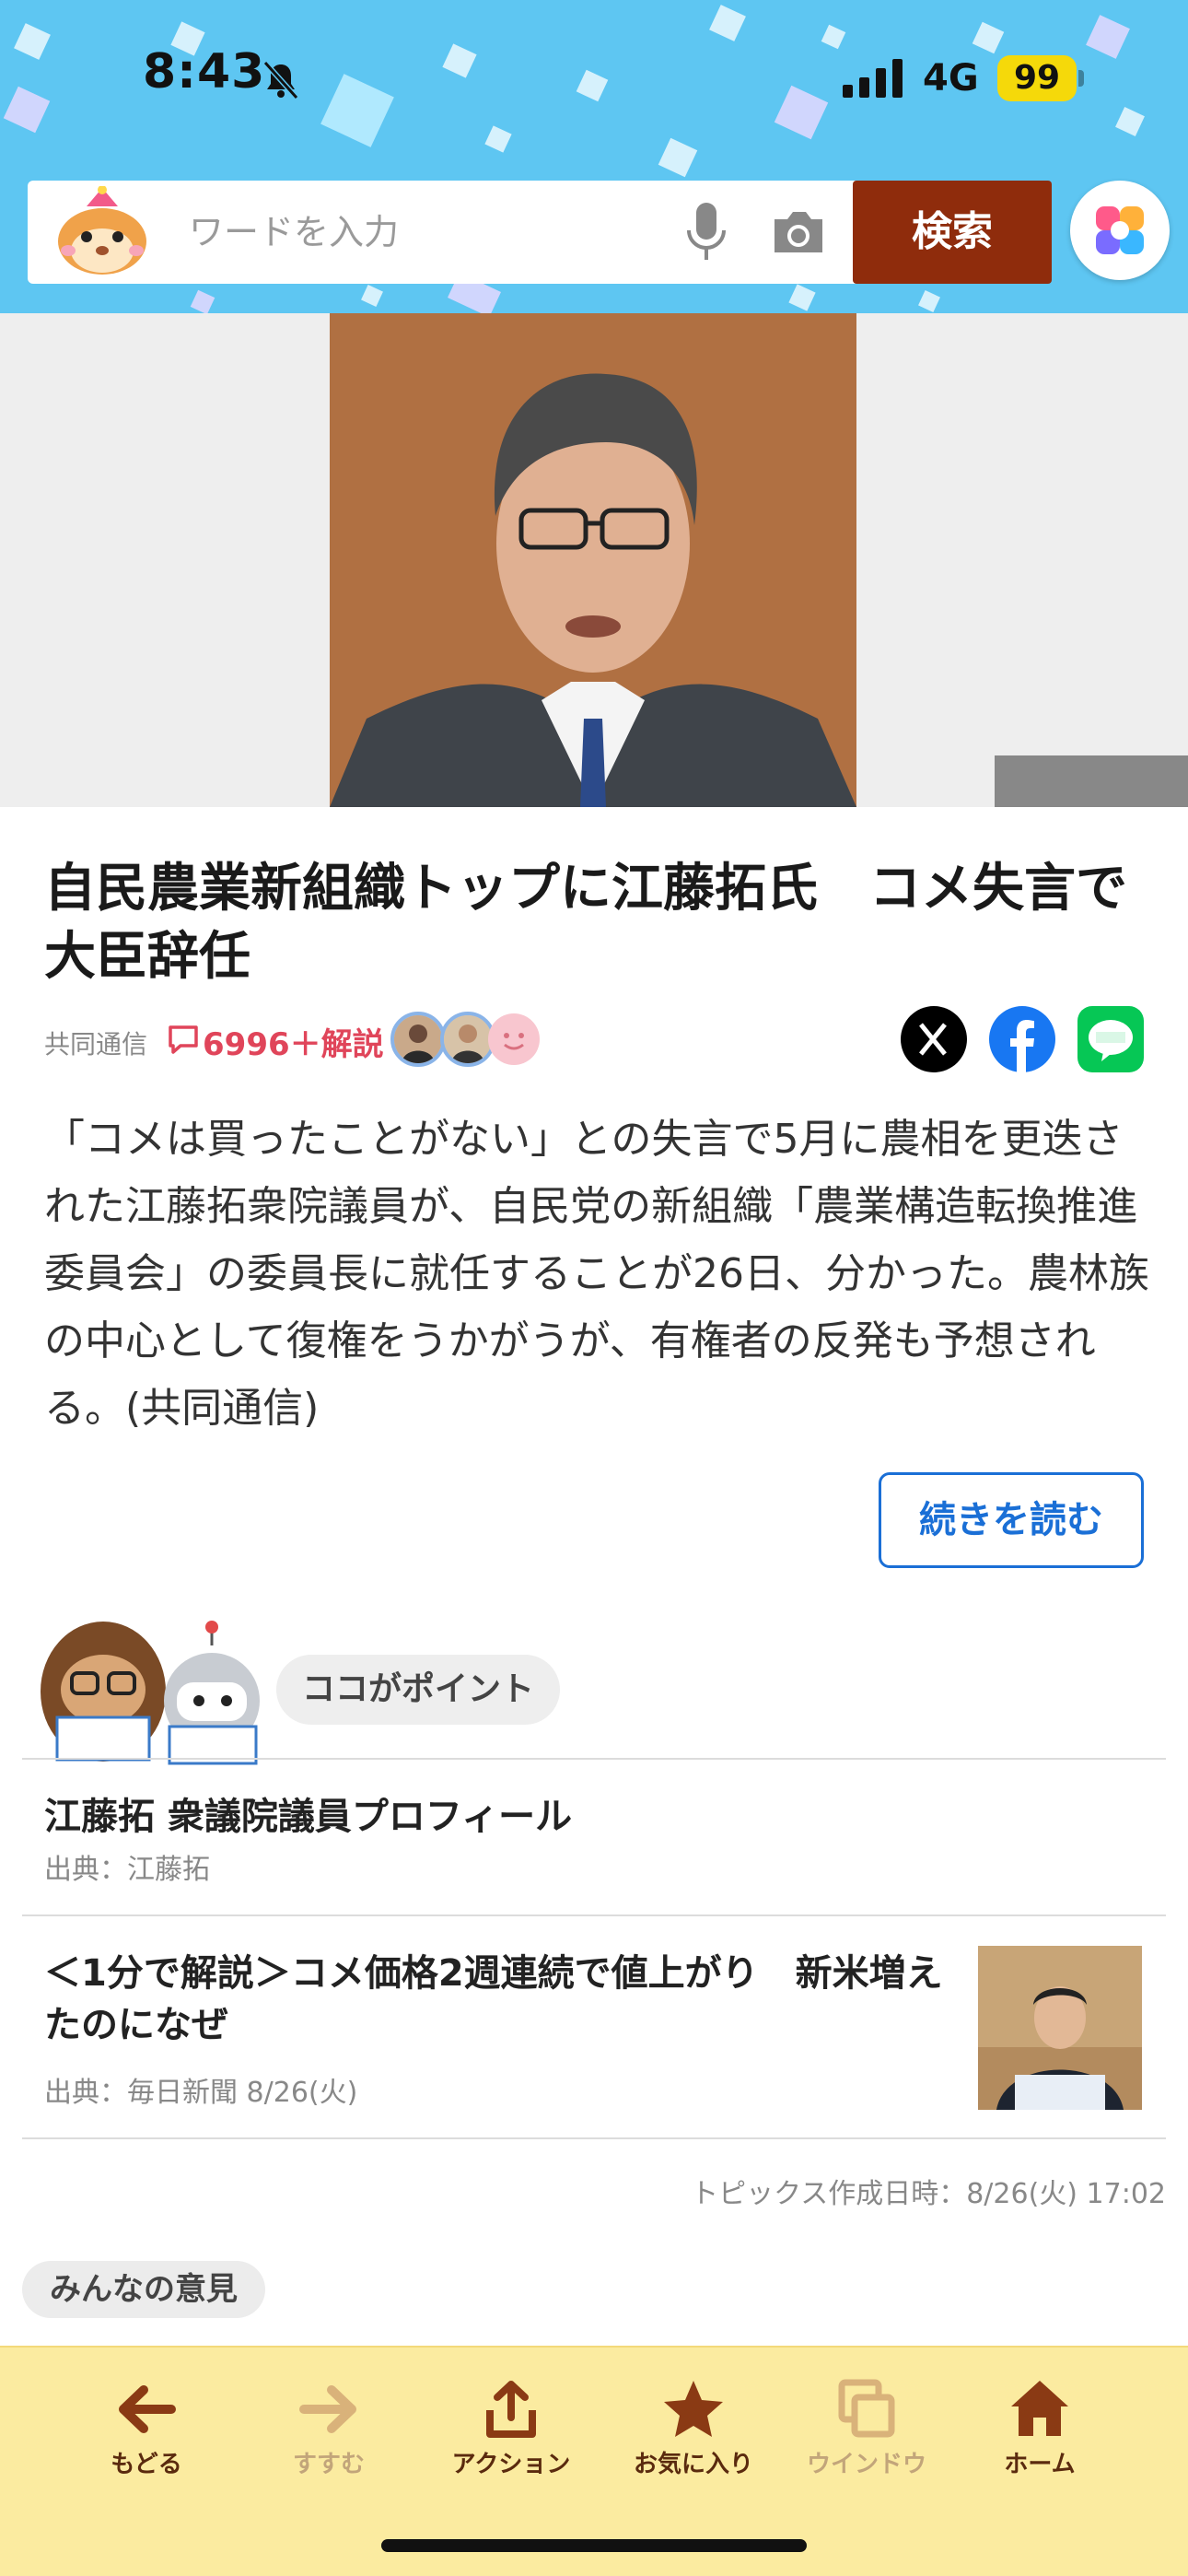  I want to click on back-button: もどる, so click(146, 2428).